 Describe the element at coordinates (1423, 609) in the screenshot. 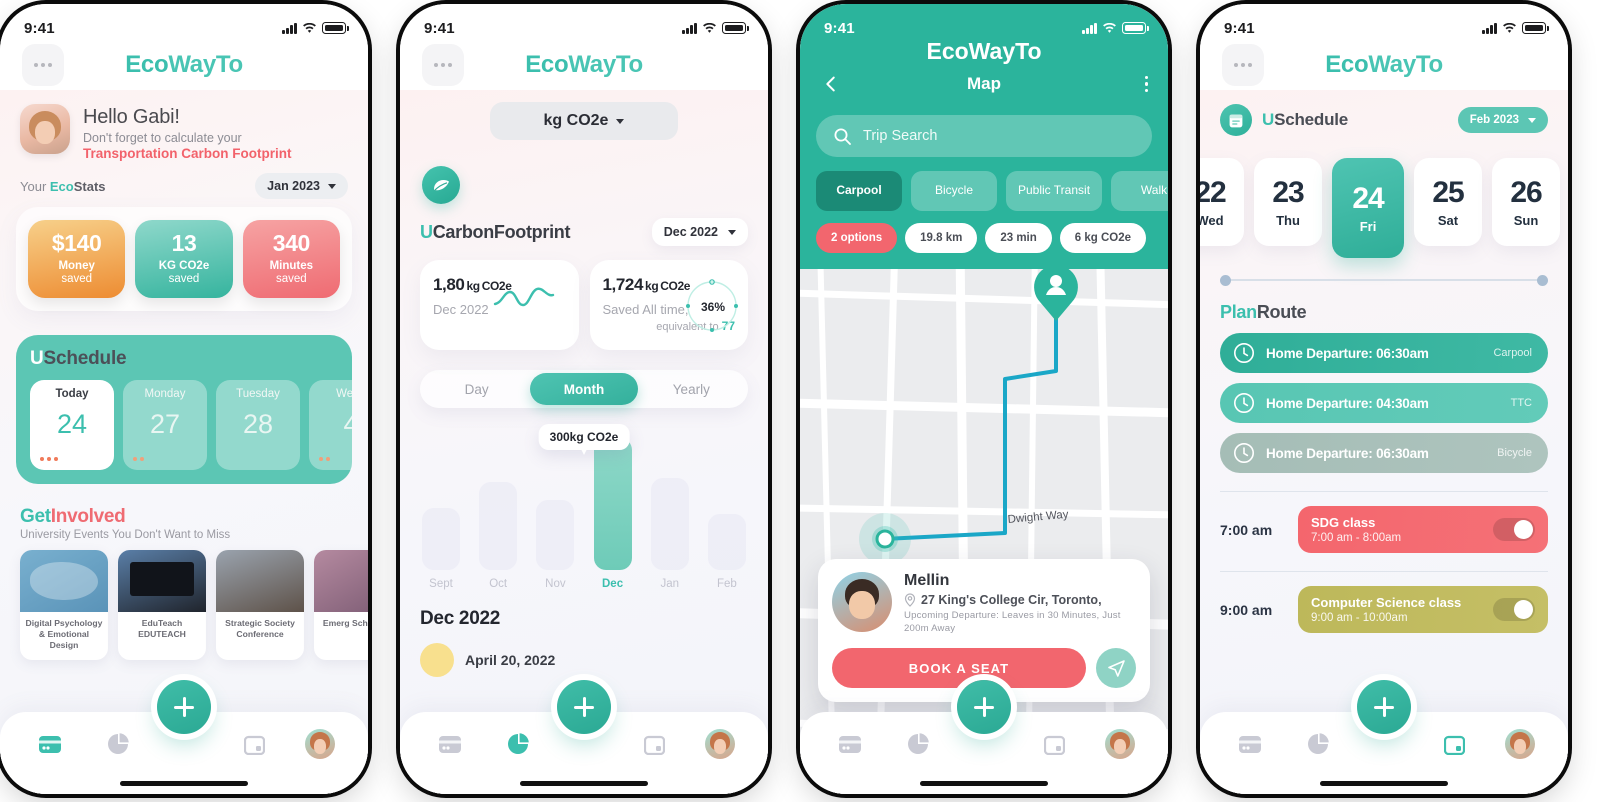

I see `class-card: Computer Science class 9:00 am - 10:00am` at that location.